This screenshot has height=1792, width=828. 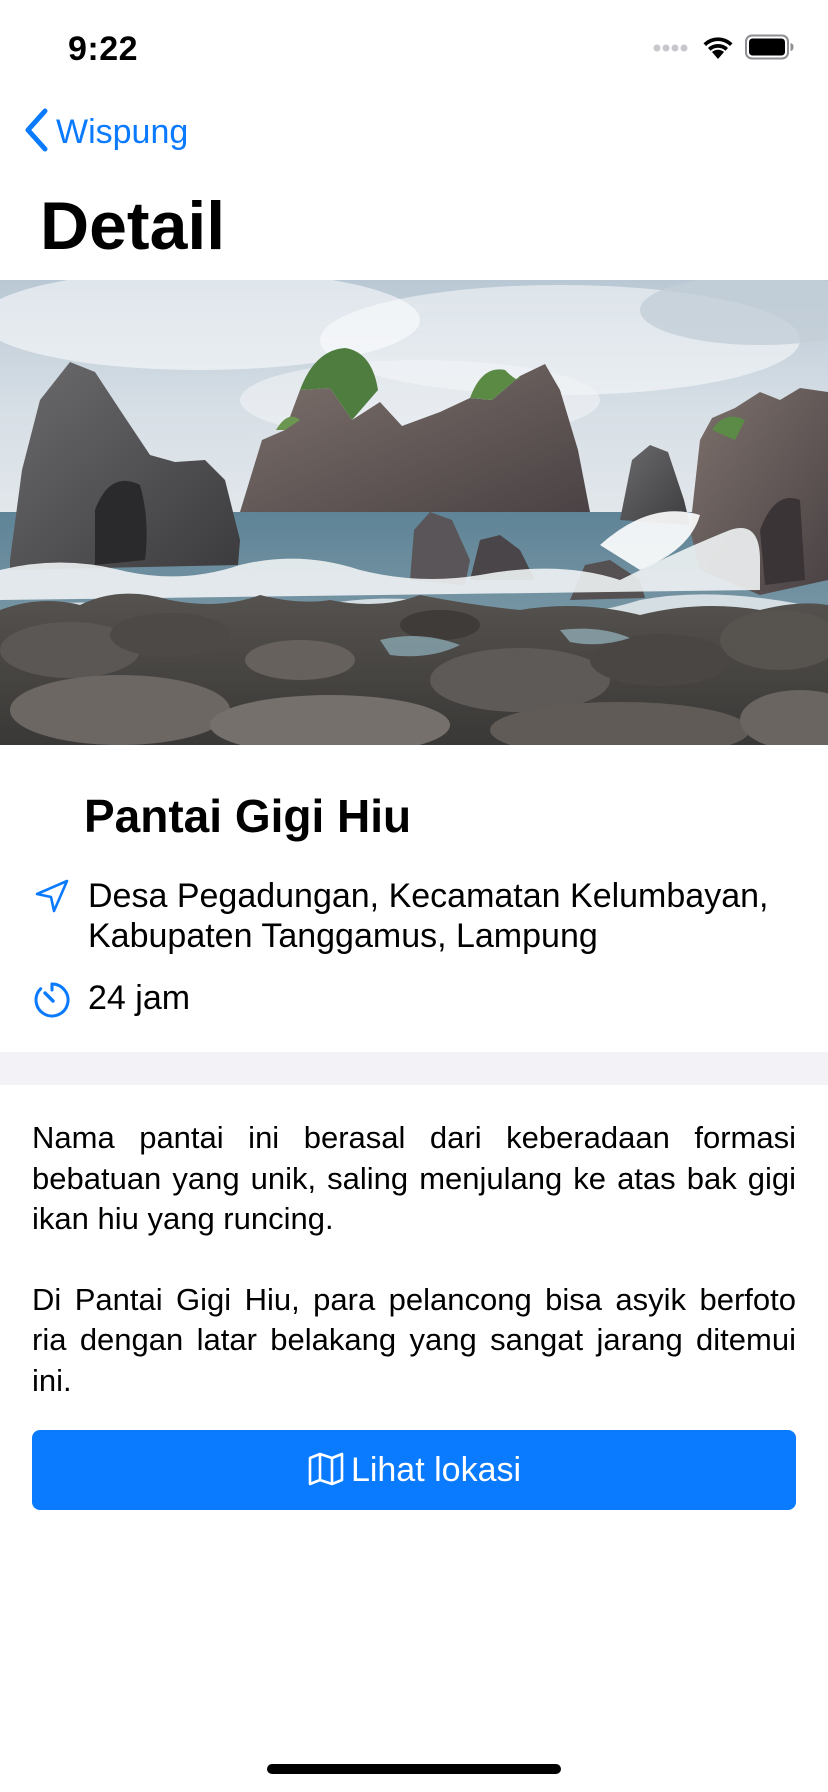 What do you see at coordinates (52, 1000) in the screenshot?
I see `timer-icon` at bounding box center [52, 1000].